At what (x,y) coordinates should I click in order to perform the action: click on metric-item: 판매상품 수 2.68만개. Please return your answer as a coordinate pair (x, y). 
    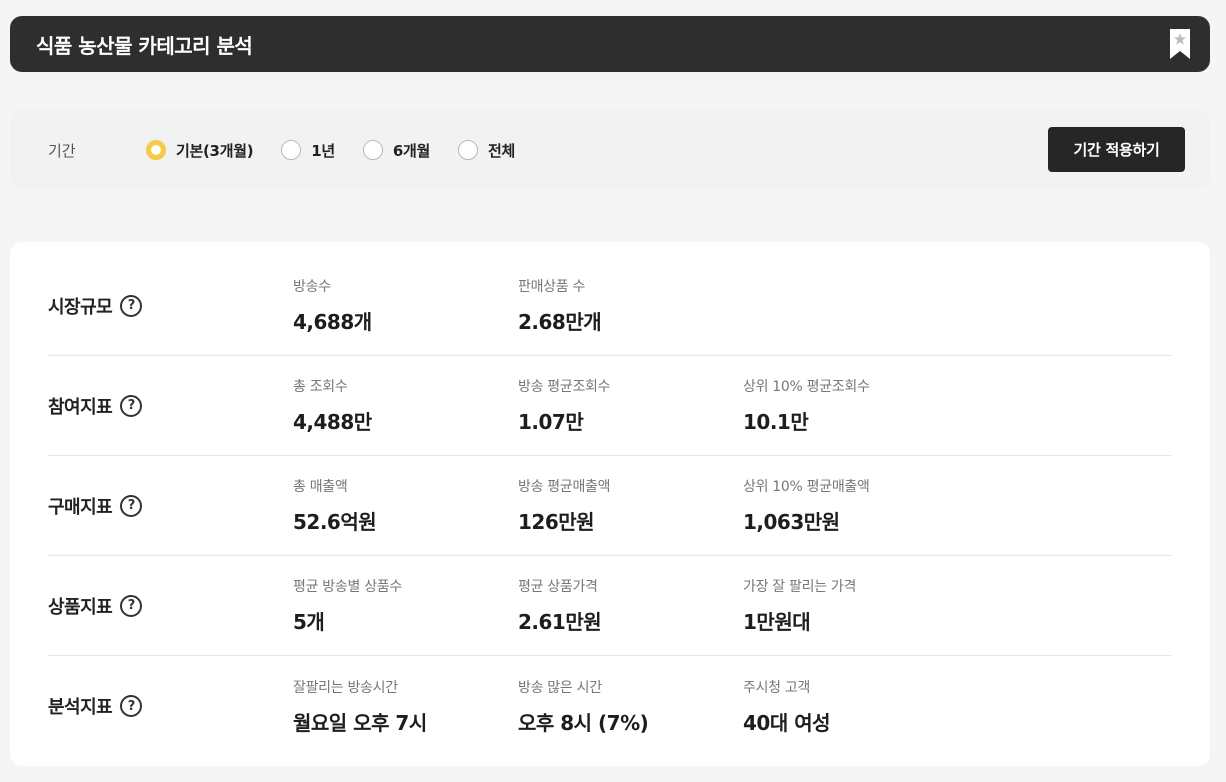
    Looking at the image, I should click on (630, 305).